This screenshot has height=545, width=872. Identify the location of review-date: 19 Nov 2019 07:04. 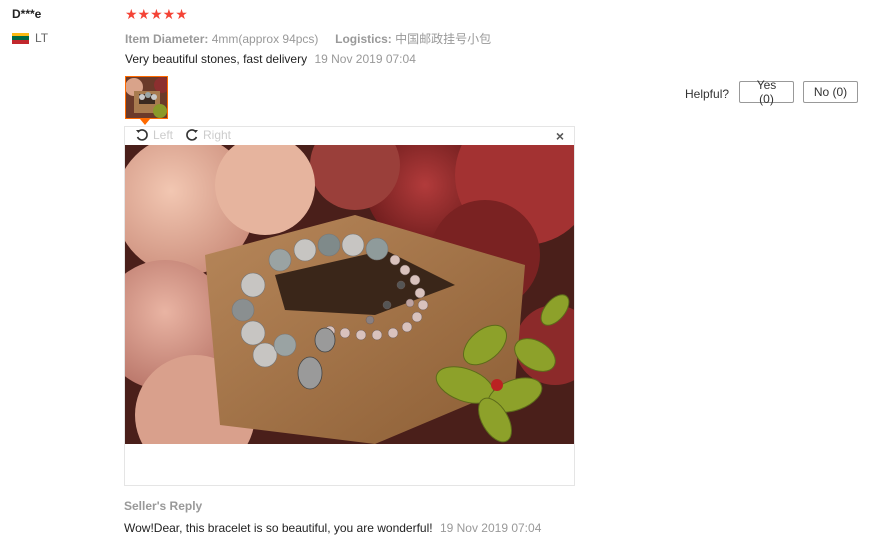
(365, 59).